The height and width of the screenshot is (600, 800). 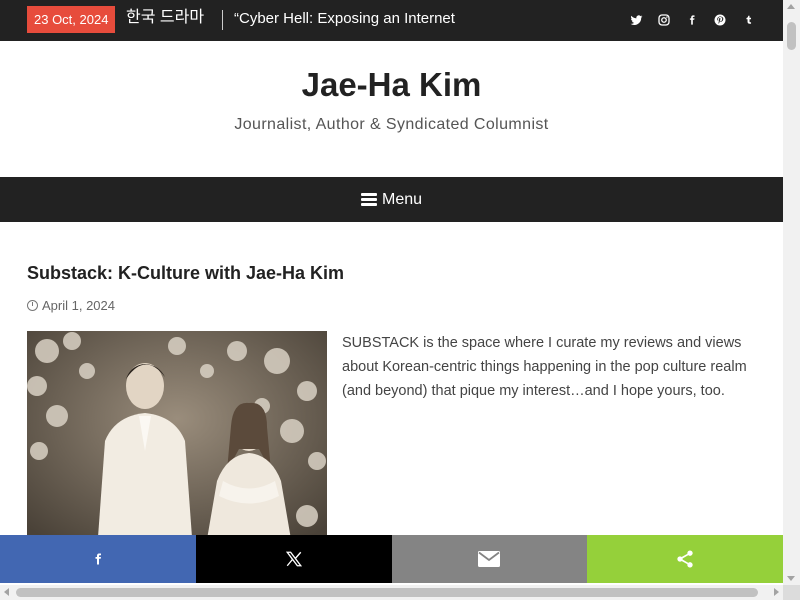 I want to click on ticker-divider, so click(x=222, y=20).